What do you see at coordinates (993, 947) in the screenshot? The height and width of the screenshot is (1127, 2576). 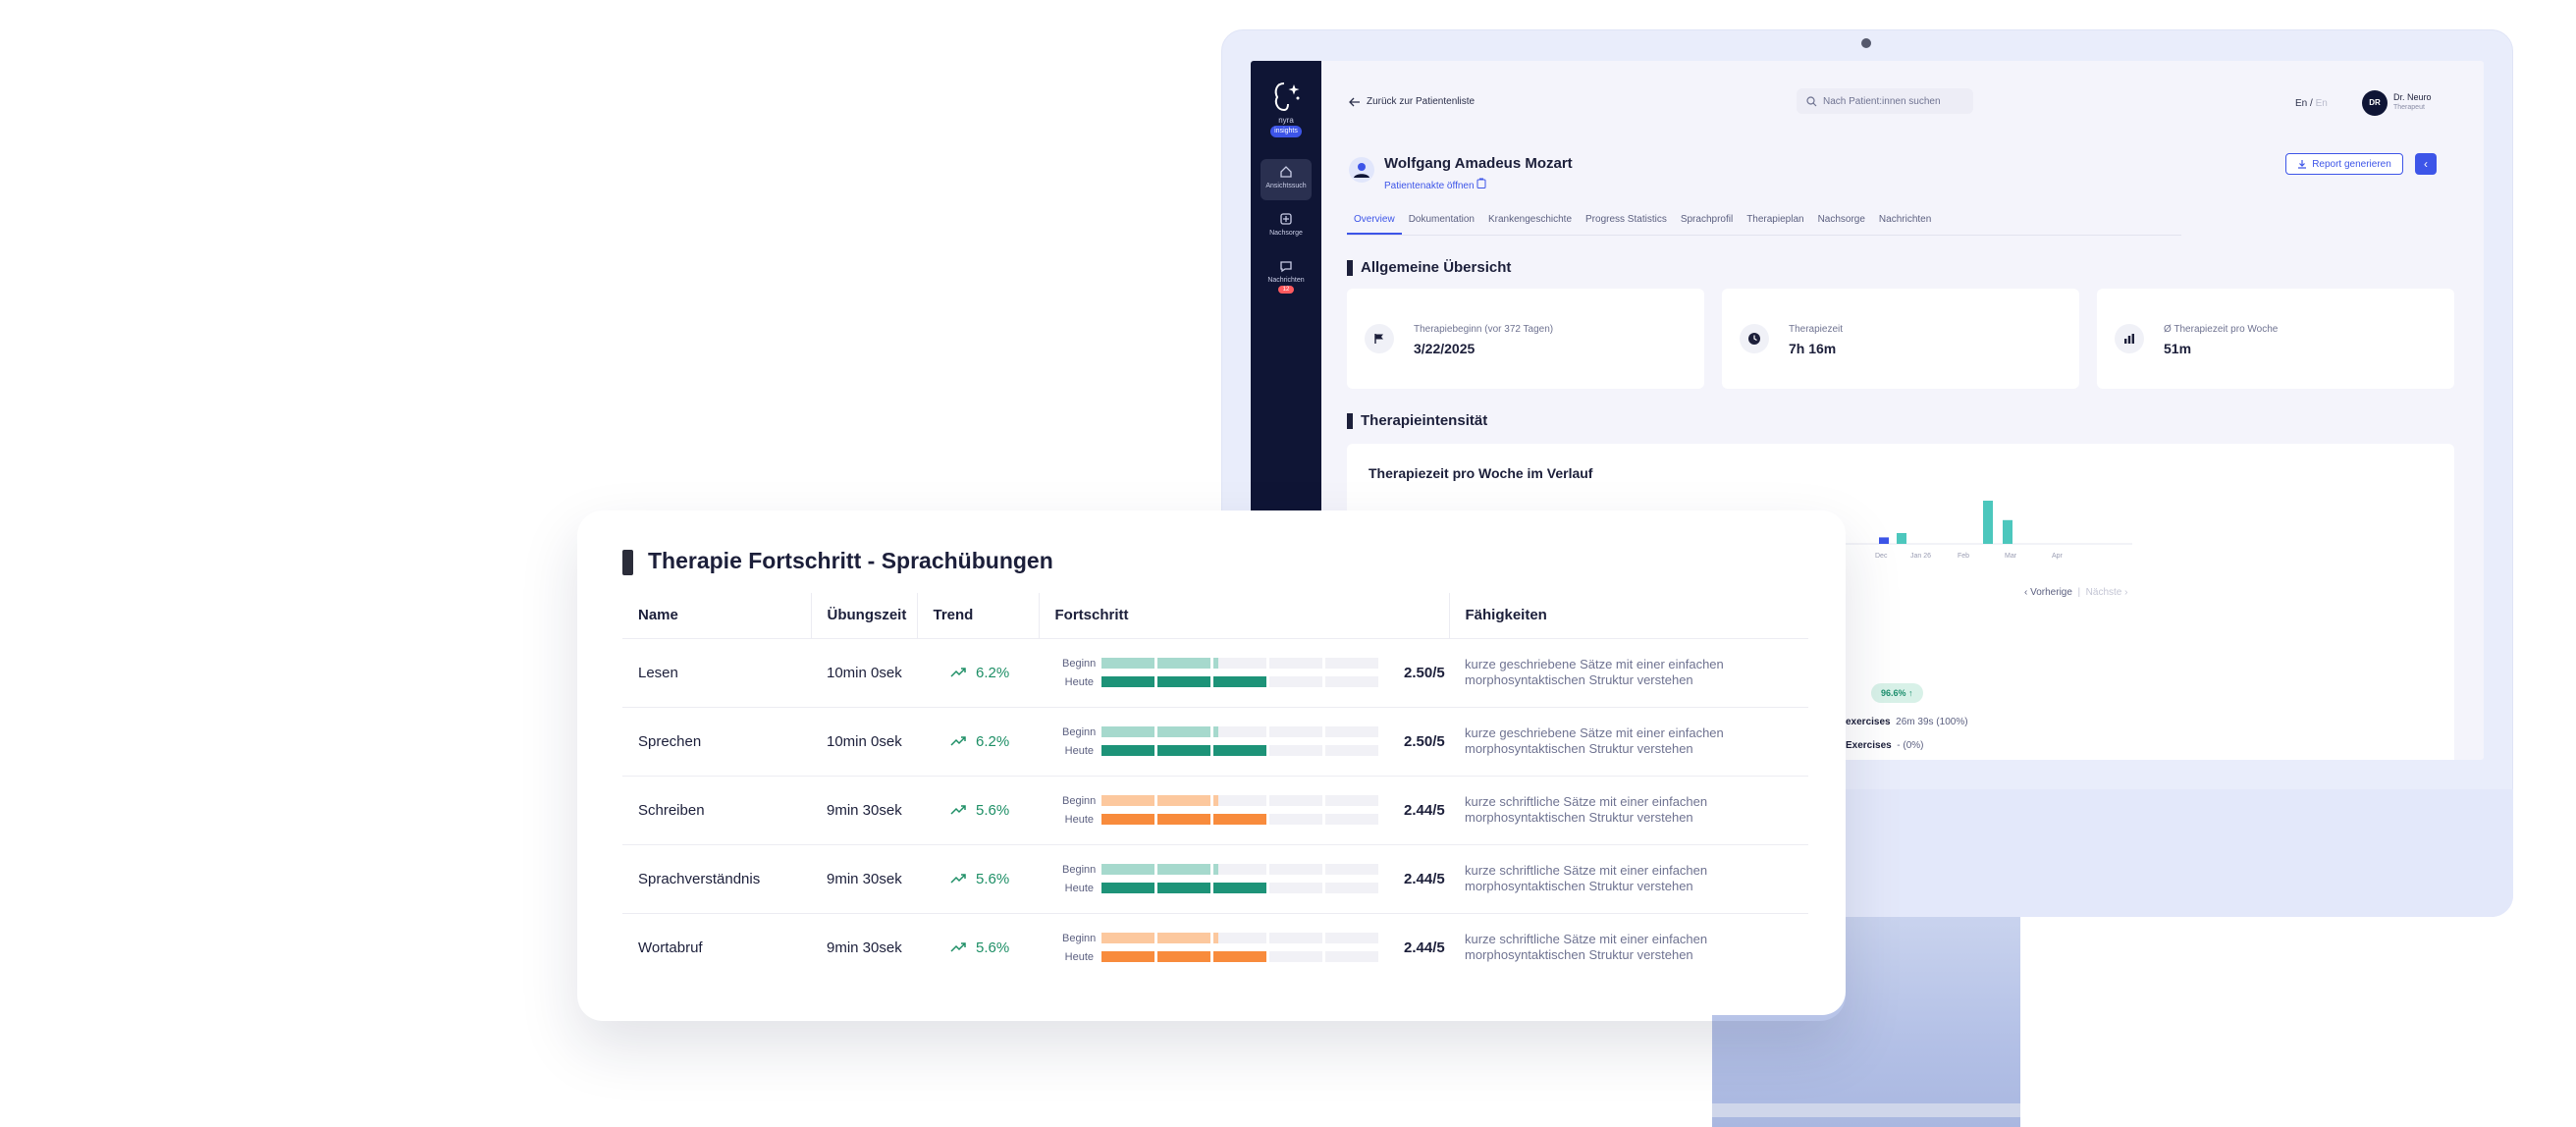 I see `row-trend: 5.6%` at bounding box center [993, 947].